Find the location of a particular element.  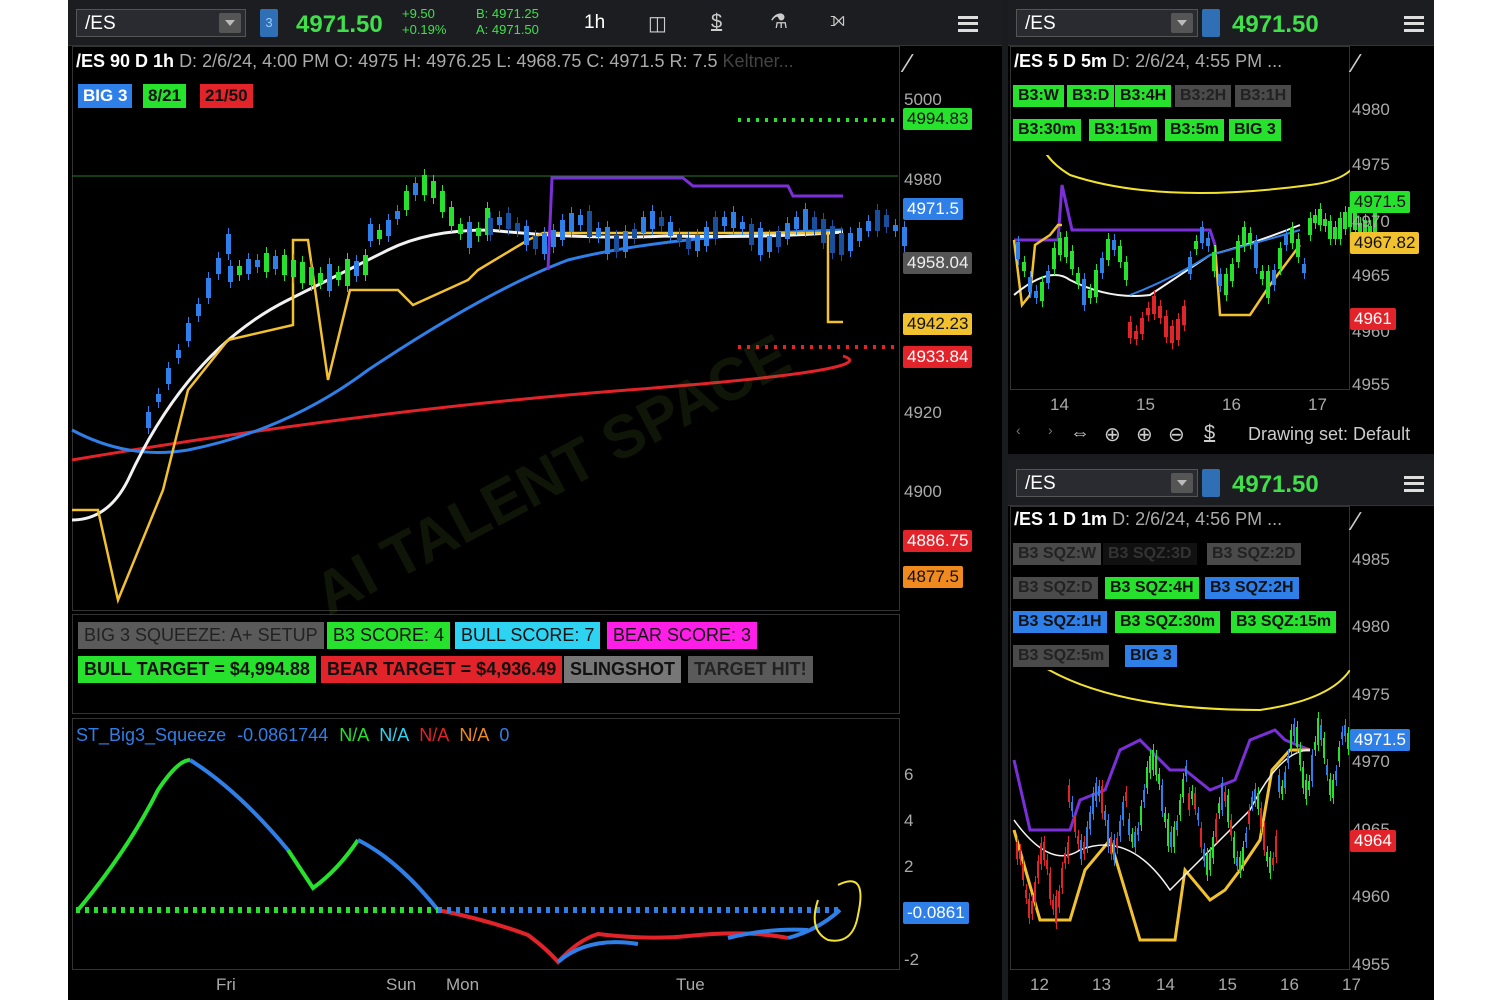

menu-icon is located at coordinates (968, 24).